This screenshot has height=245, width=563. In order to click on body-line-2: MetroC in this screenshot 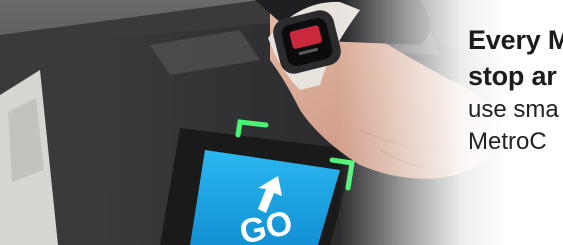, I will do `click(507, 141)`.